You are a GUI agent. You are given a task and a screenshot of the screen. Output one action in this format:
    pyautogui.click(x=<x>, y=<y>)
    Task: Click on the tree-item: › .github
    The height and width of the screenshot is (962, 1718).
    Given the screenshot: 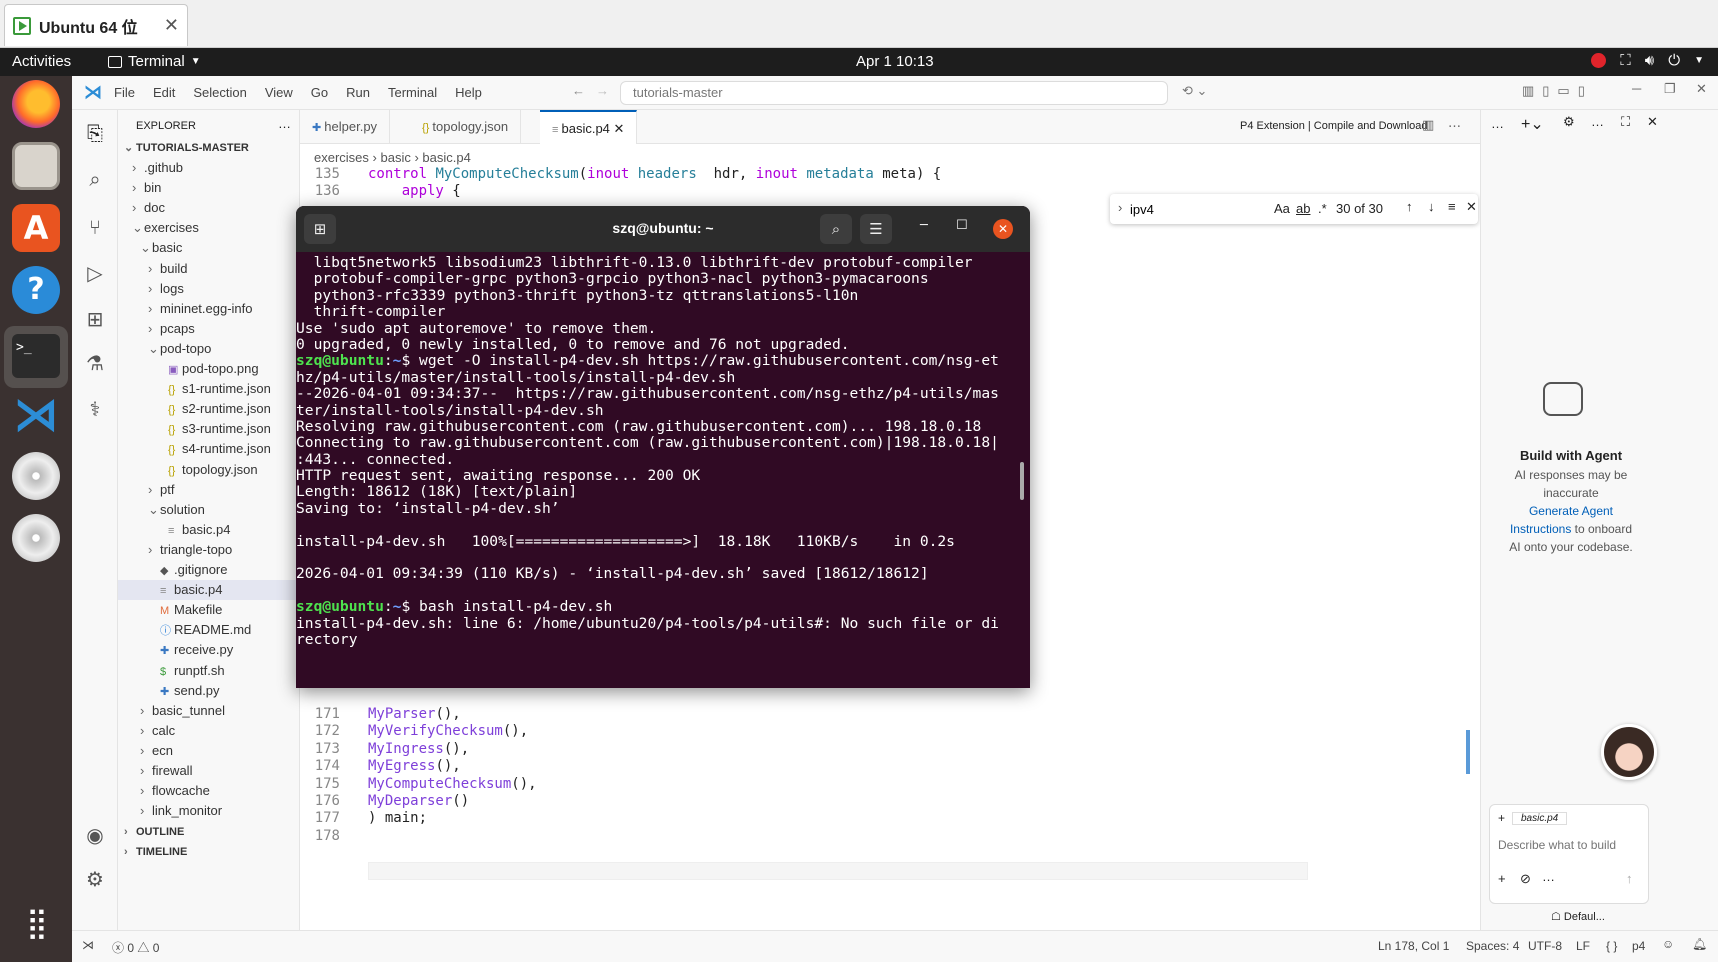 What is the action you would take?
    pyautogui.click(x=209, y=168)
    